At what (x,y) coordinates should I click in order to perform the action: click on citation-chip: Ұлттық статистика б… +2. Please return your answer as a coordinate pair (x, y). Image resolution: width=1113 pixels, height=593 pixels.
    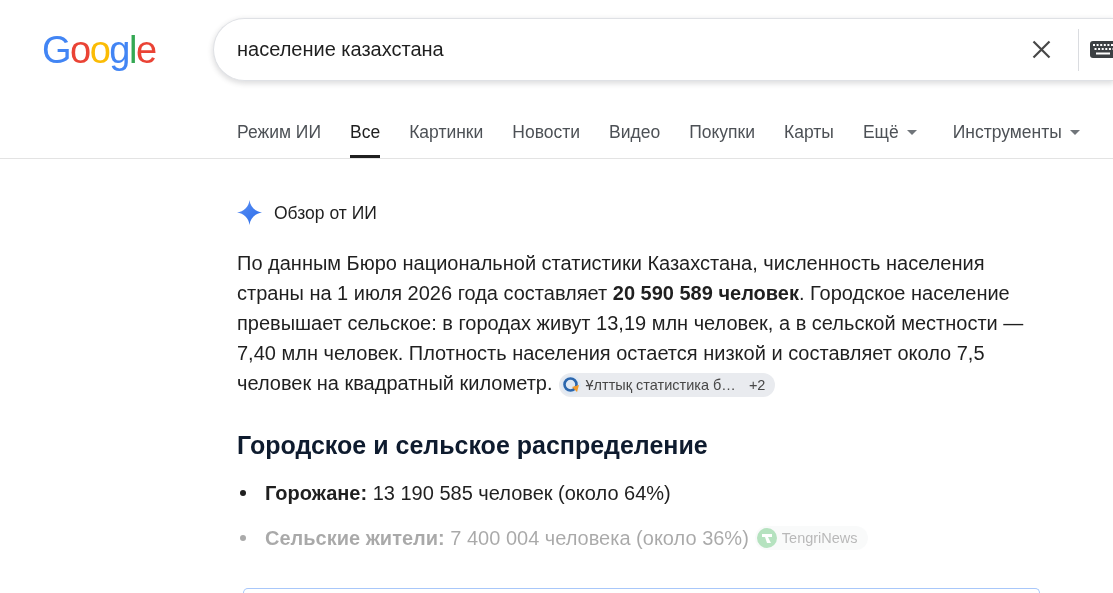
    Looking at the image, I should click on (667, 384).